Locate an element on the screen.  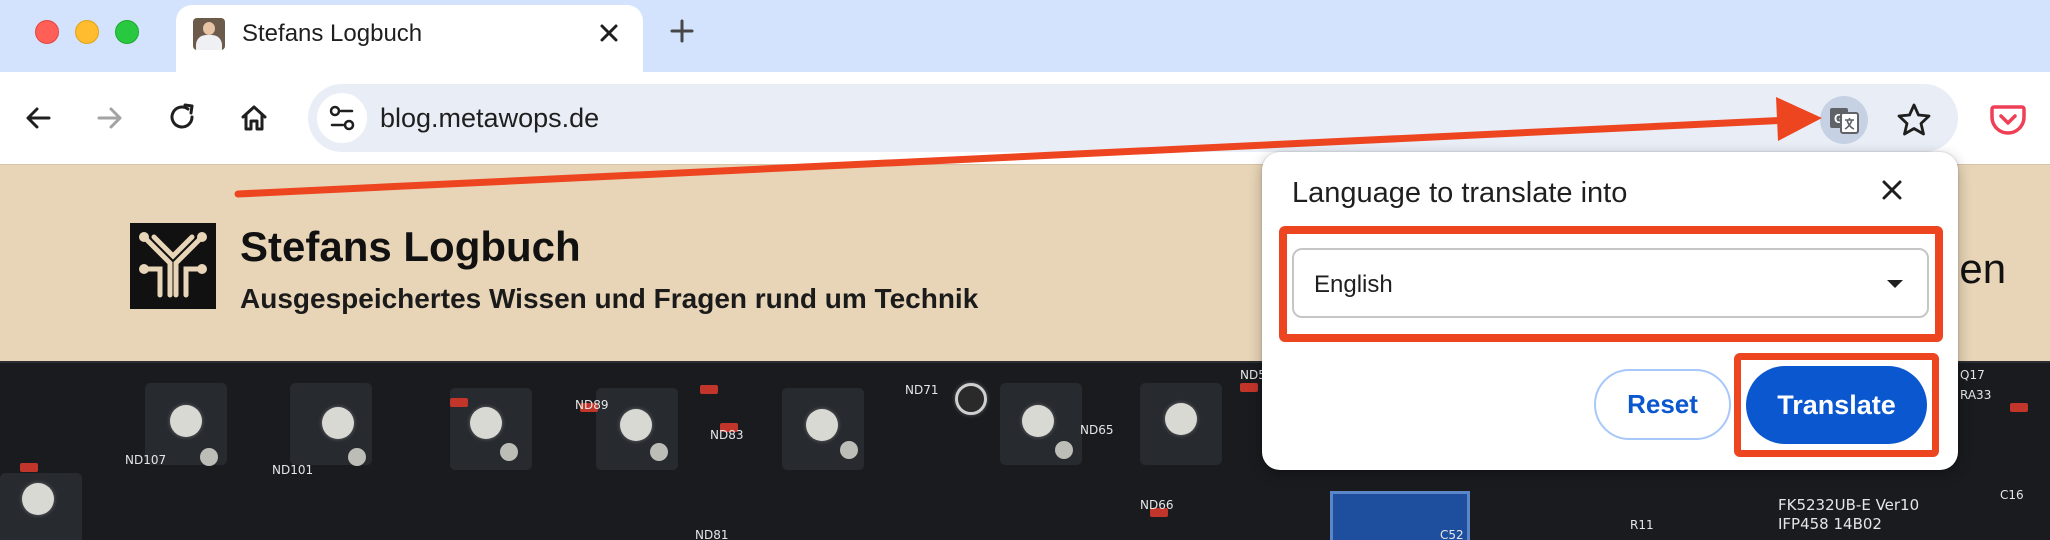
pcb-label: FK5232UB-E Ver10 is located at coordinates (1849, 505).